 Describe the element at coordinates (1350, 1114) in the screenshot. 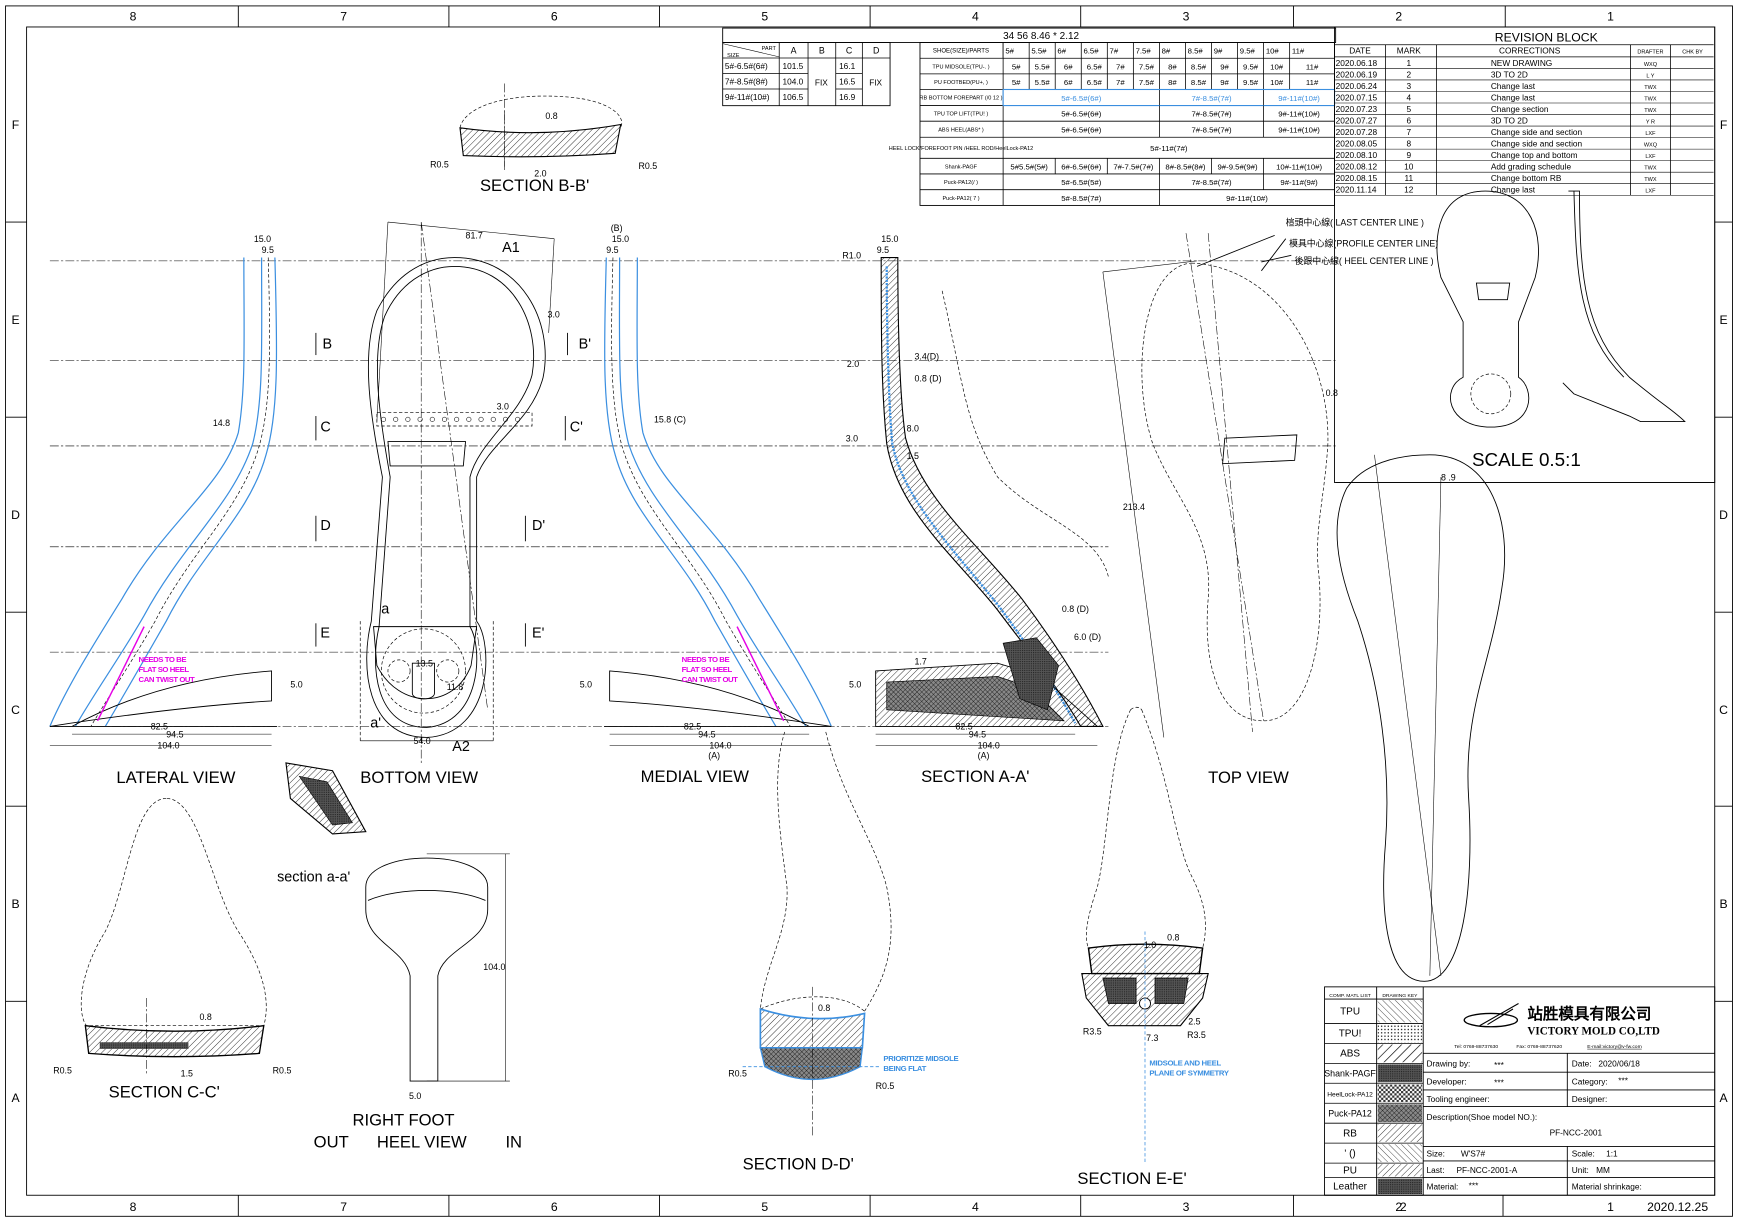

I see `material-name: Puck-PA12` at that location.